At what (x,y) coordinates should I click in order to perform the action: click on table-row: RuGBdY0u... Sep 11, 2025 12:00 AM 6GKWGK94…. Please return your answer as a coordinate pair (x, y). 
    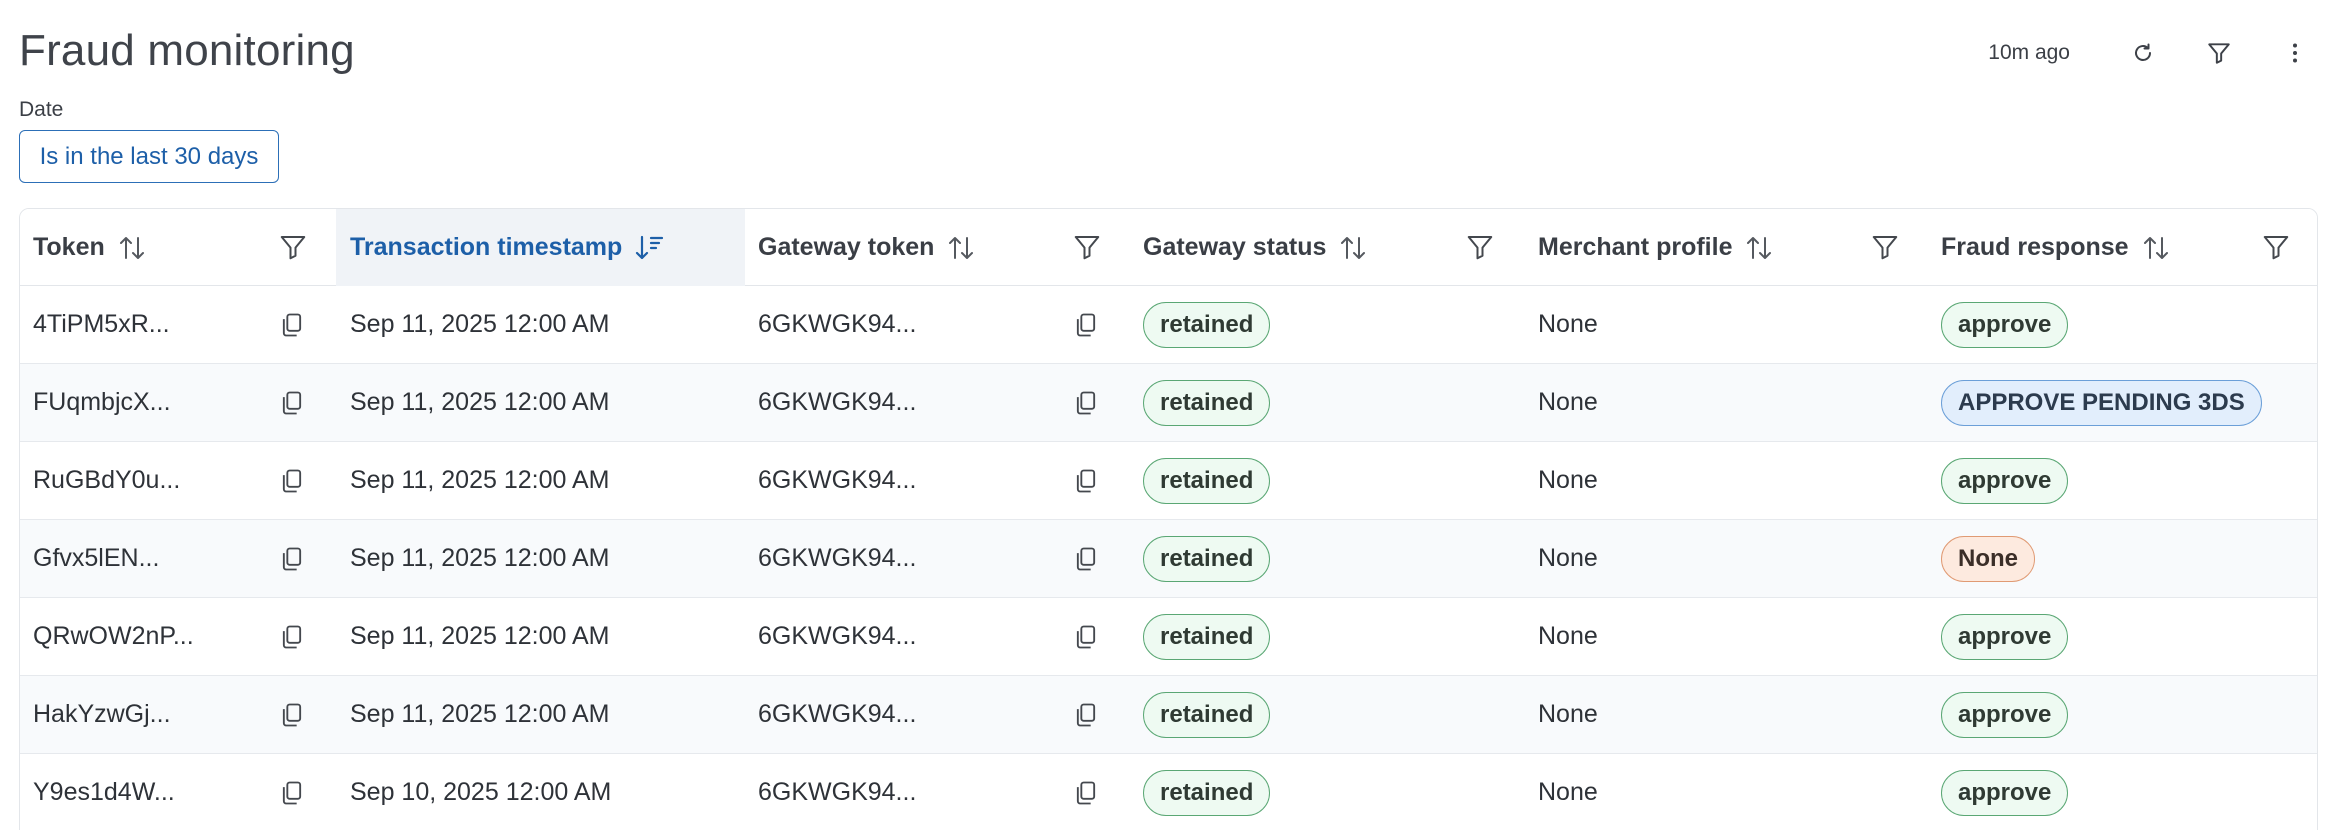
    Looking at the image, I should click on (1168, 481).